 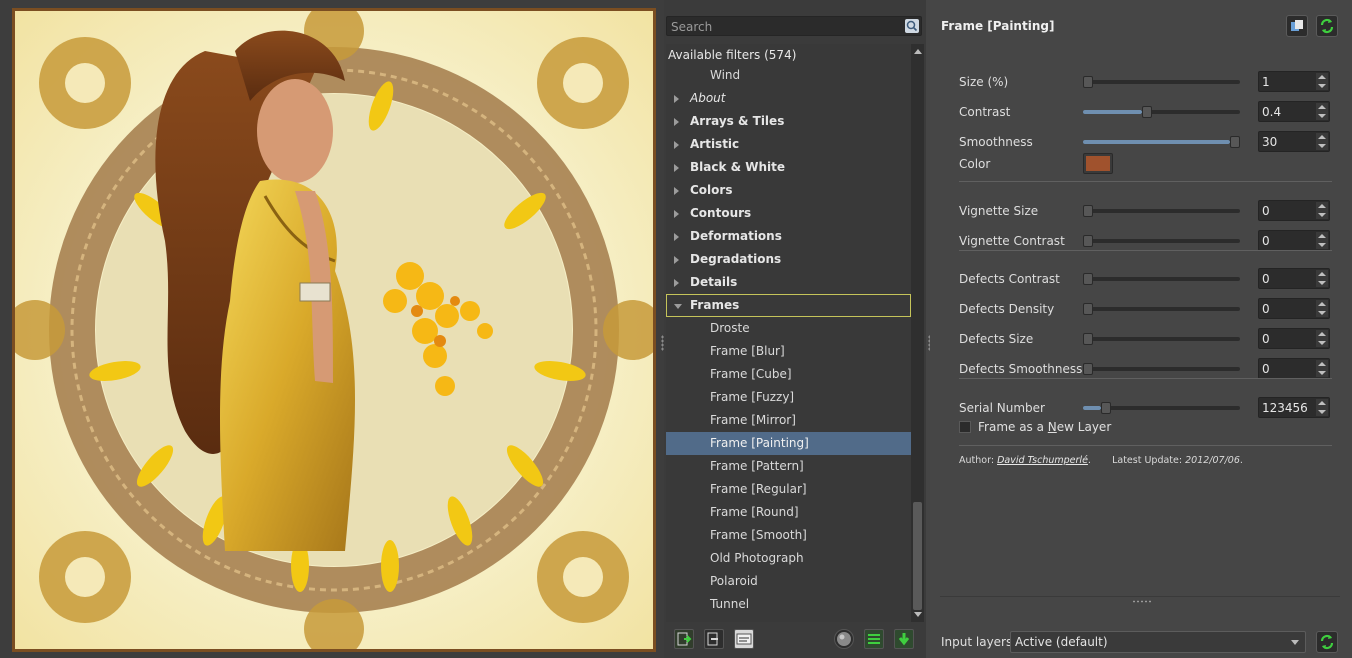 What do you see at coordinates (788, 75) in the screenshot?
I see `tree-filter-item: Wind` at bounding box center [788, 75].